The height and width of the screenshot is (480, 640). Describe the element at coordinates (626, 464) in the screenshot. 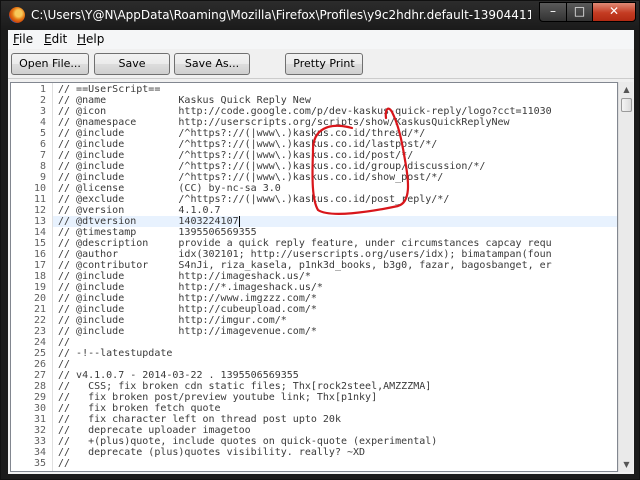

I see `scroll-down-icon: ▼` at that location.